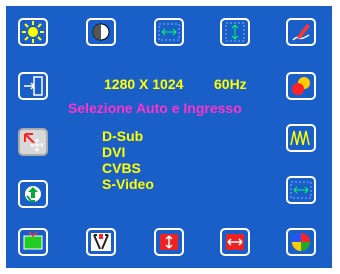  I want to click on phase-button, so click(301, 138).